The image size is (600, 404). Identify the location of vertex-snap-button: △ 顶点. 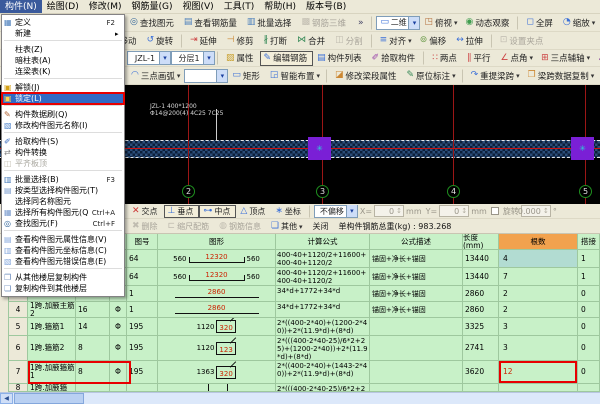
(253, 211).